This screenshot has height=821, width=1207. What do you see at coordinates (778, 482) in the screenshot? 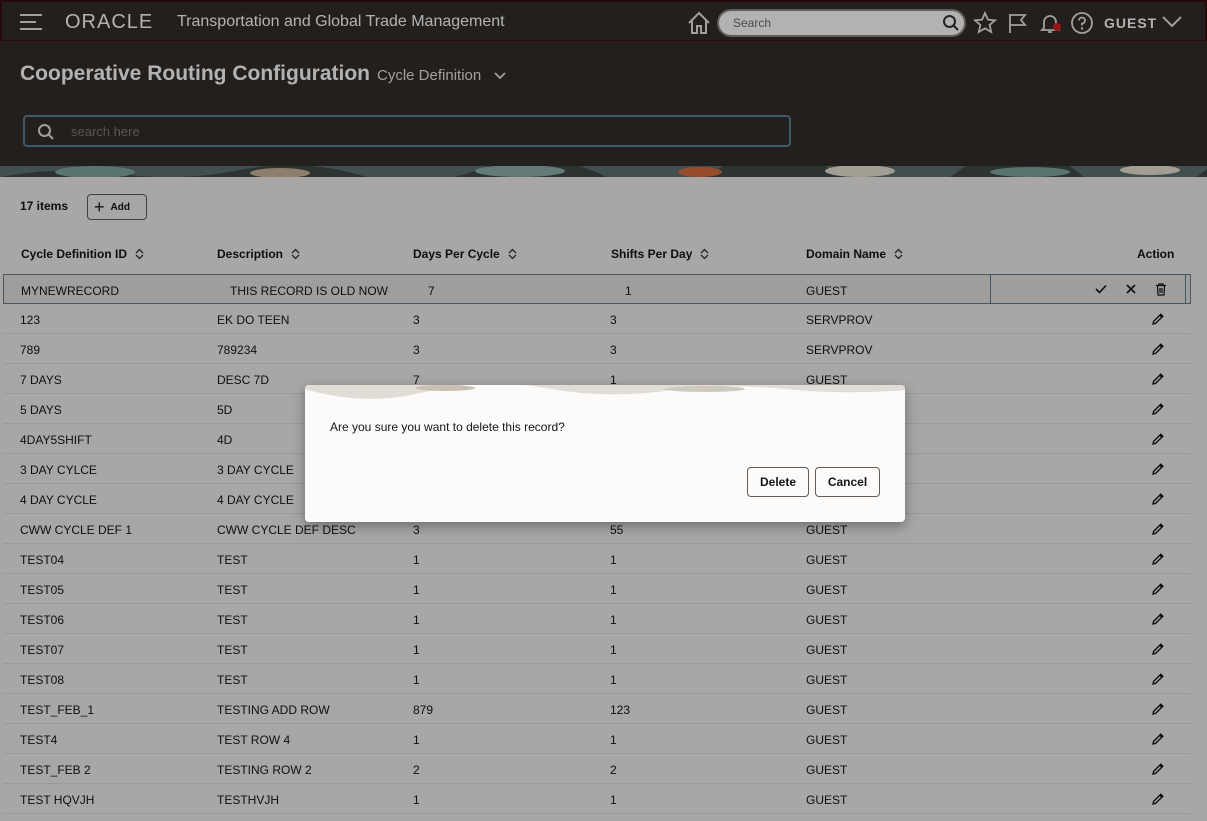
I see `delete-button: Delete` at bounding box center [778, 482].